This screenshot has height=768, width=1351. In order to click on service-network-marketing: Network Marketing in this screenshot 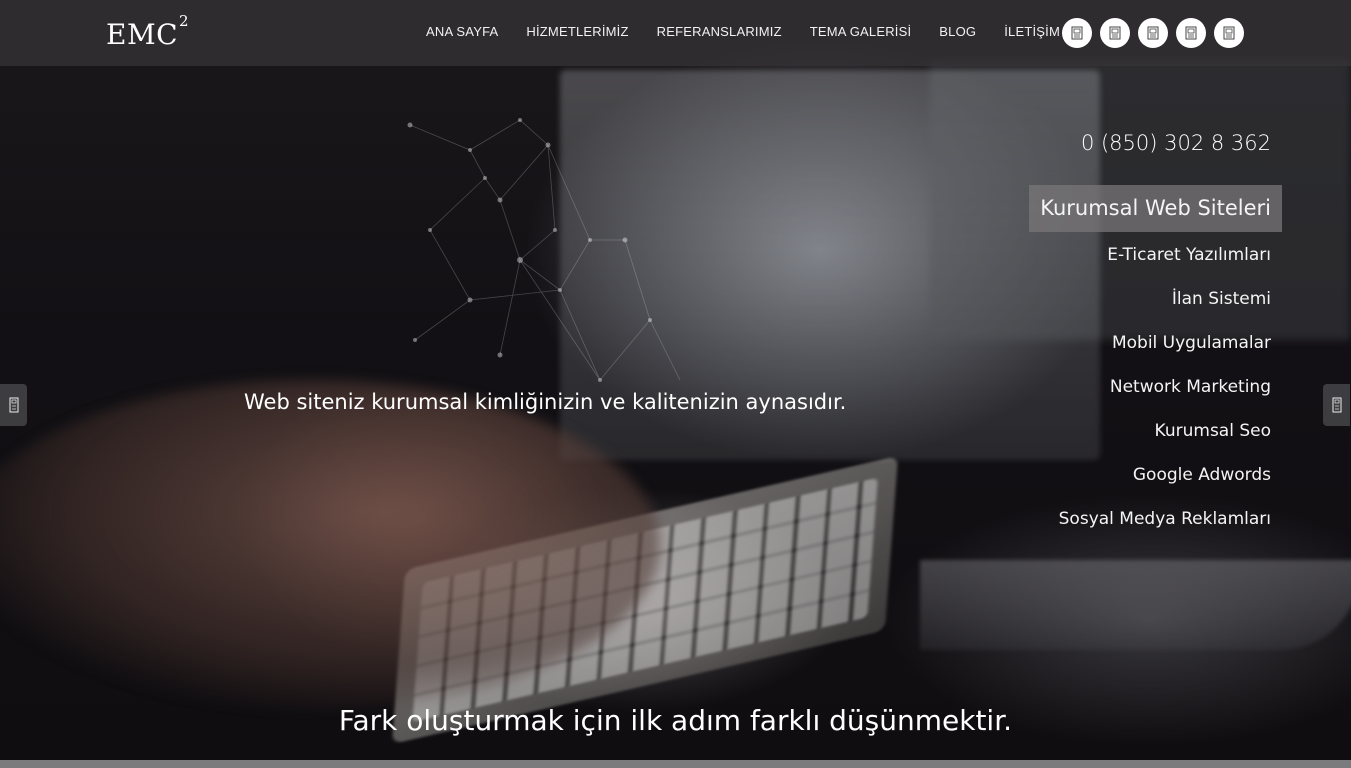, I will do `click(1155, 387)`.